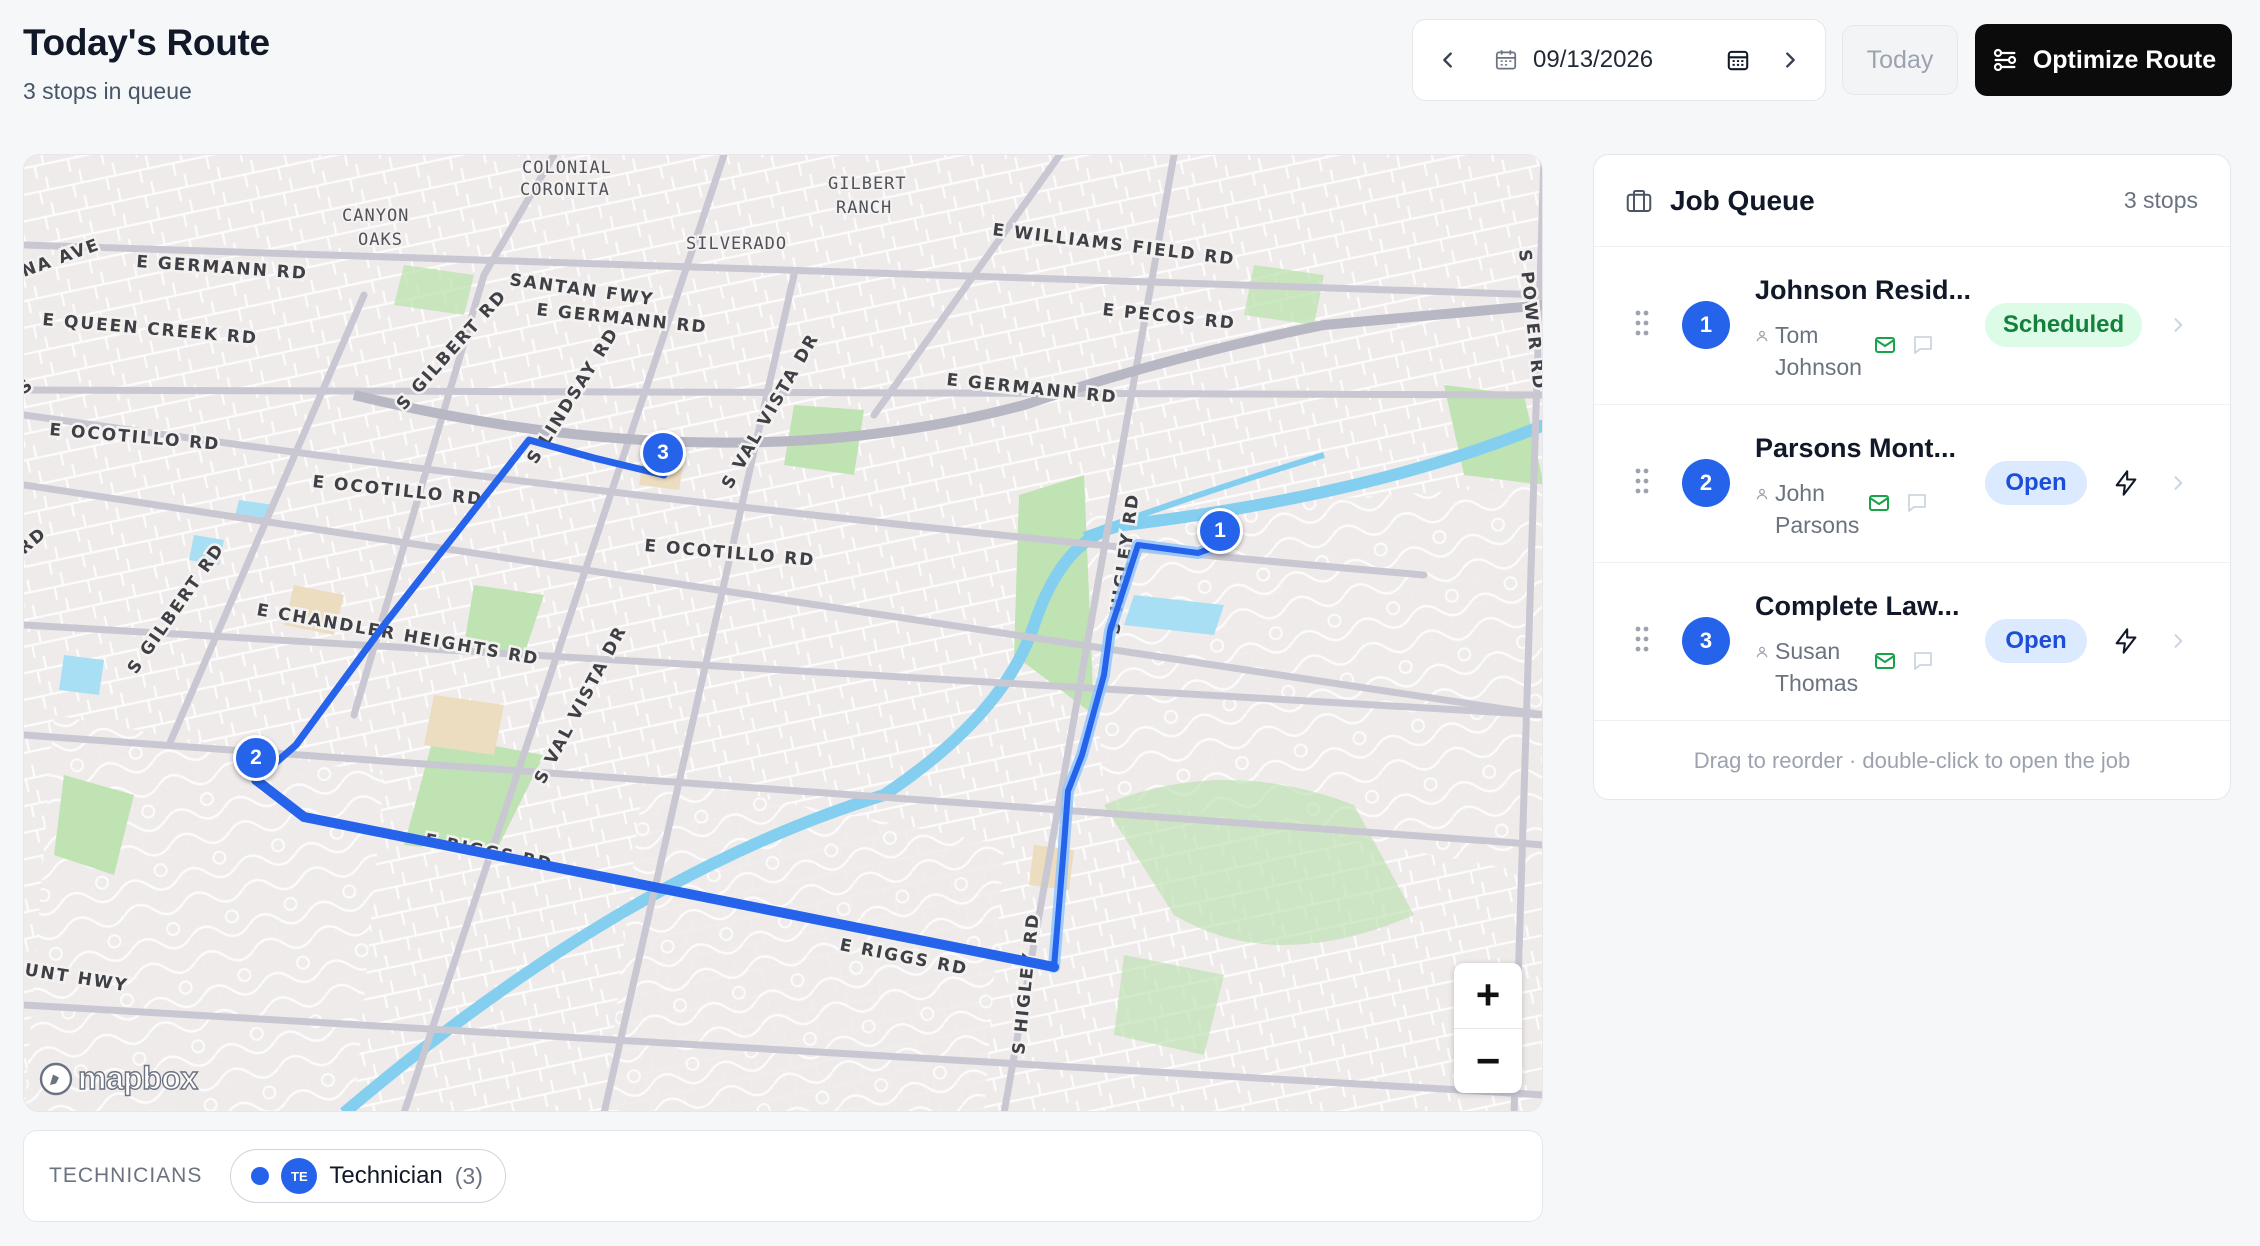 This screenshot has width=2260, height=1246. I want to click on job-number-badge: 3, so click(1706, 641).